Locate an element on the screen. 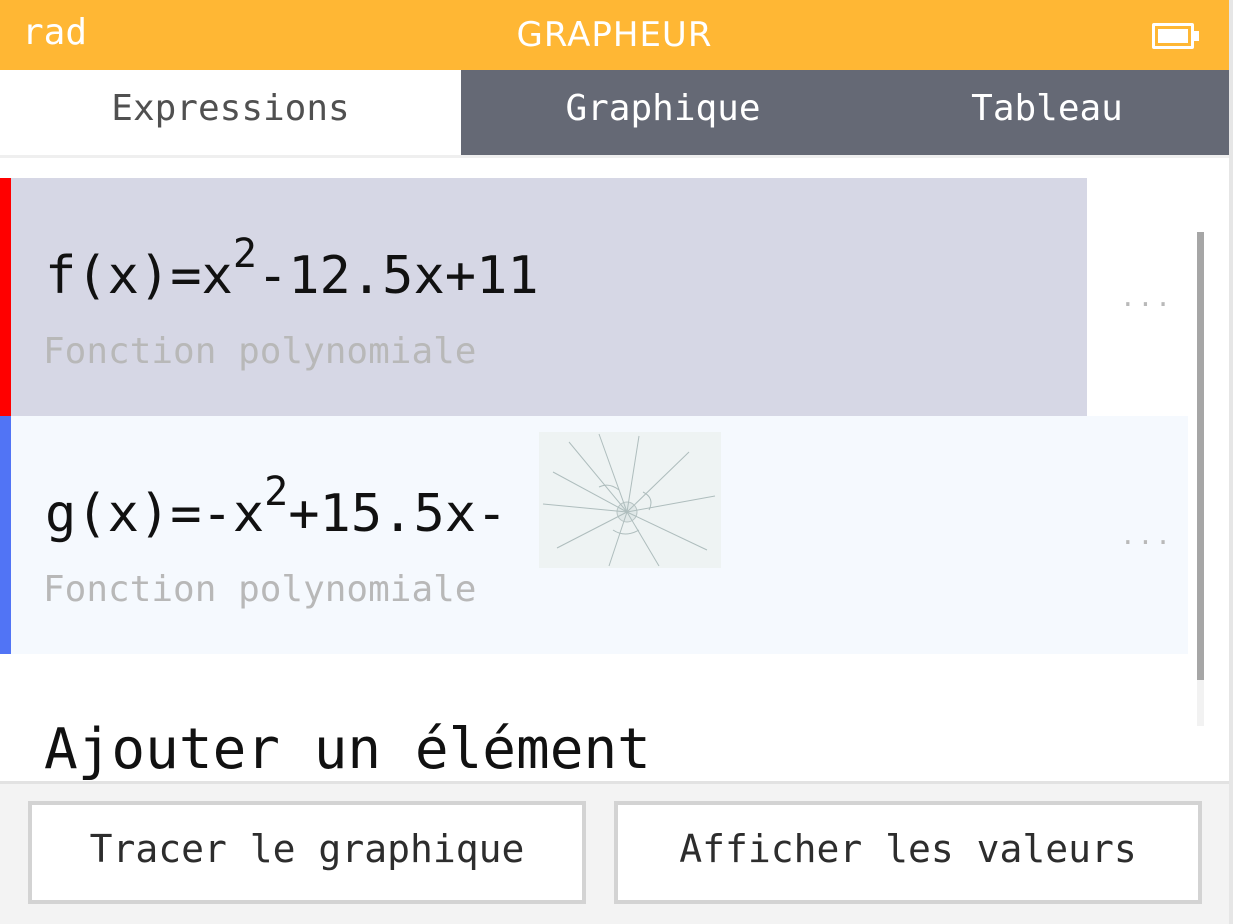  tab-tableau: Tableau is located at coordinates (1047, 112).